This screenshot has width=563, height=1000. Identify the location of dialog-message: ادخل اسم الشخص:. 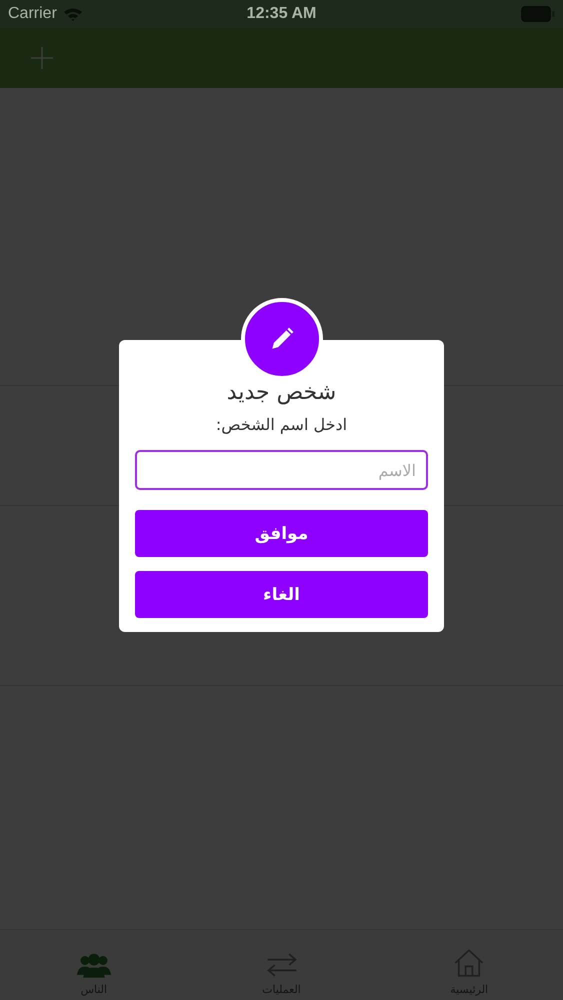
(281, 424).